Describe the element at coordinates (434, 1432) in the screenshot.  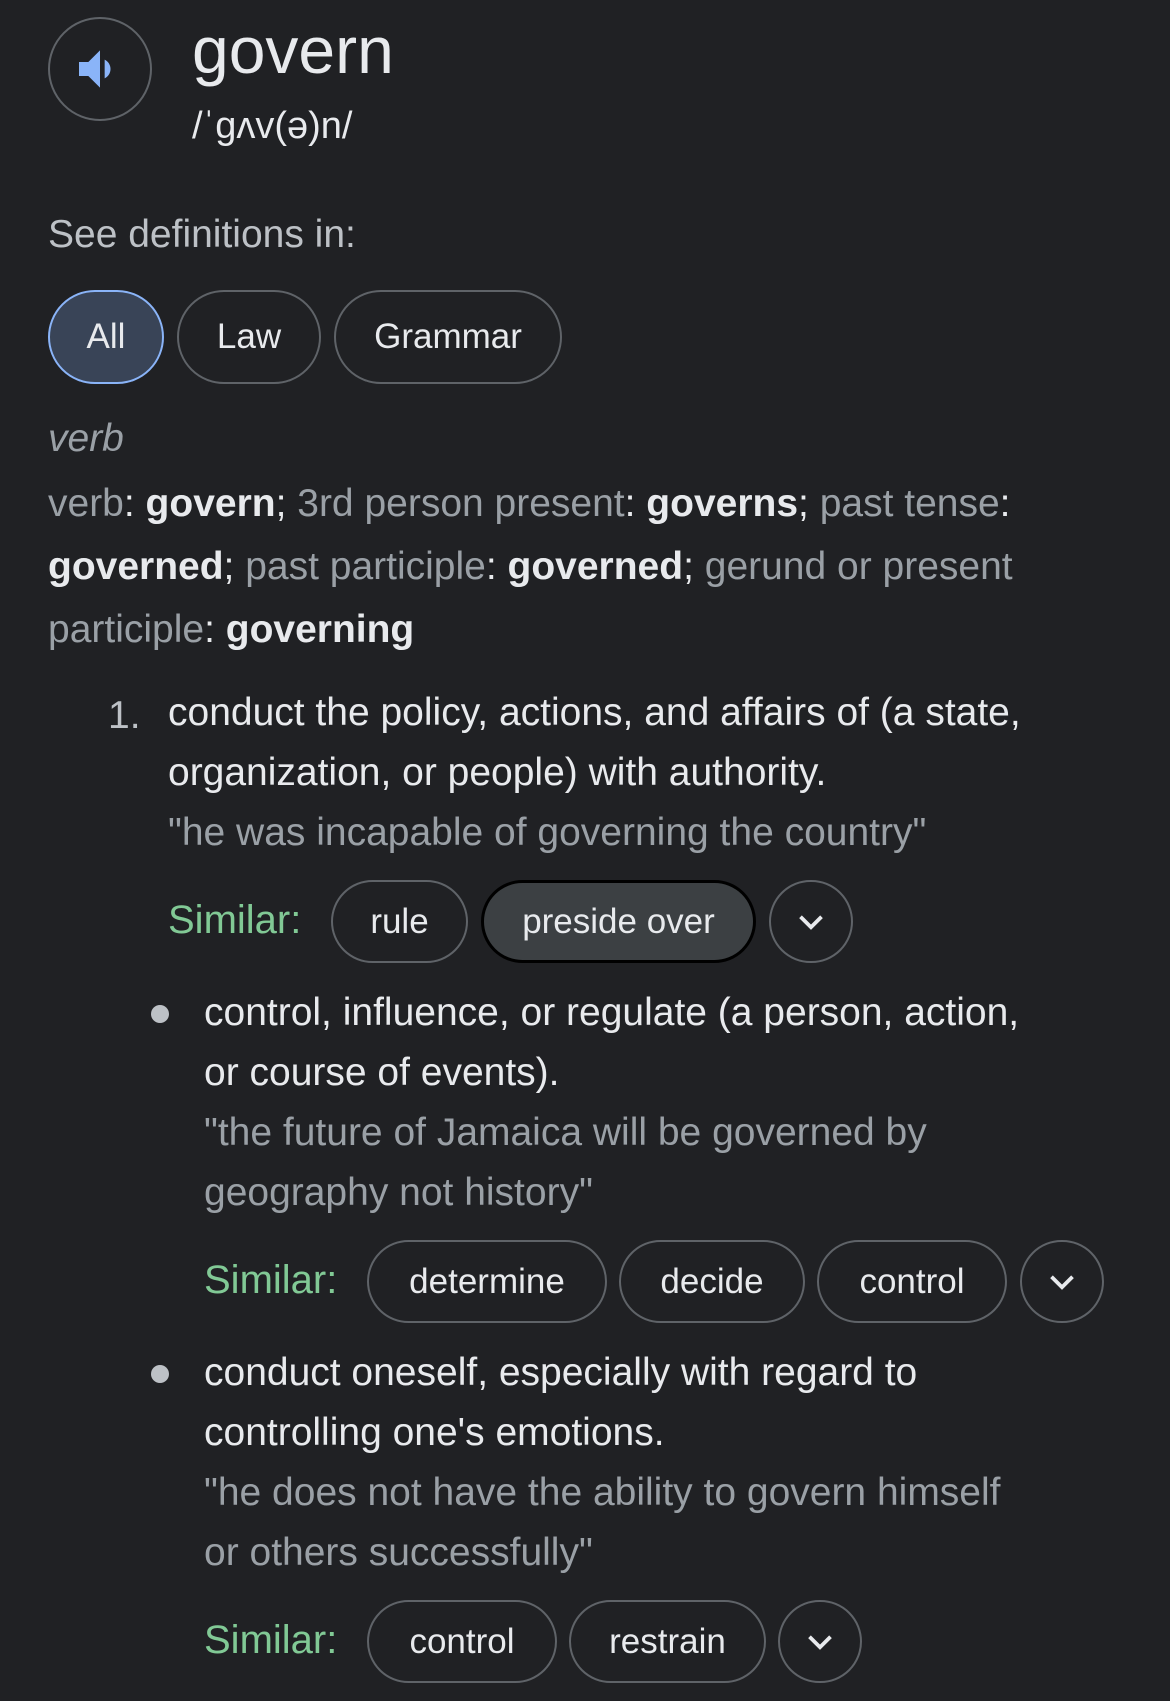
I see `definition-line: controlling one's emotions.` at that location.